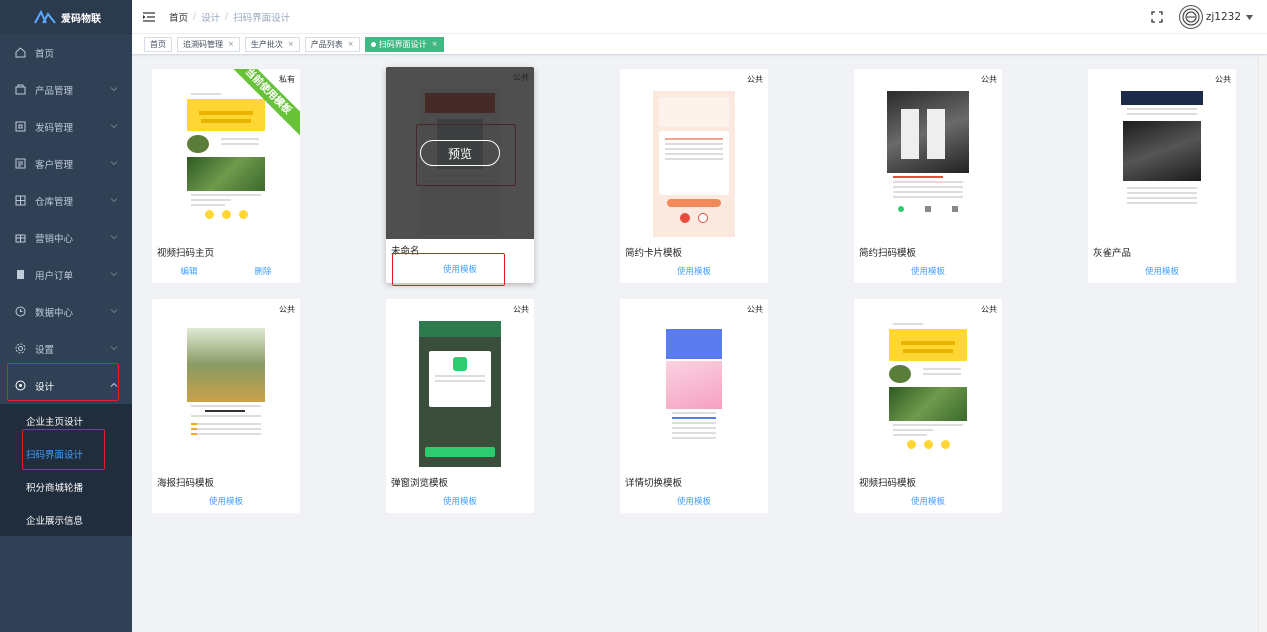 This screenshot has width=1267, height=632. I want to click on tag-home: 首页, so click(158, 44).